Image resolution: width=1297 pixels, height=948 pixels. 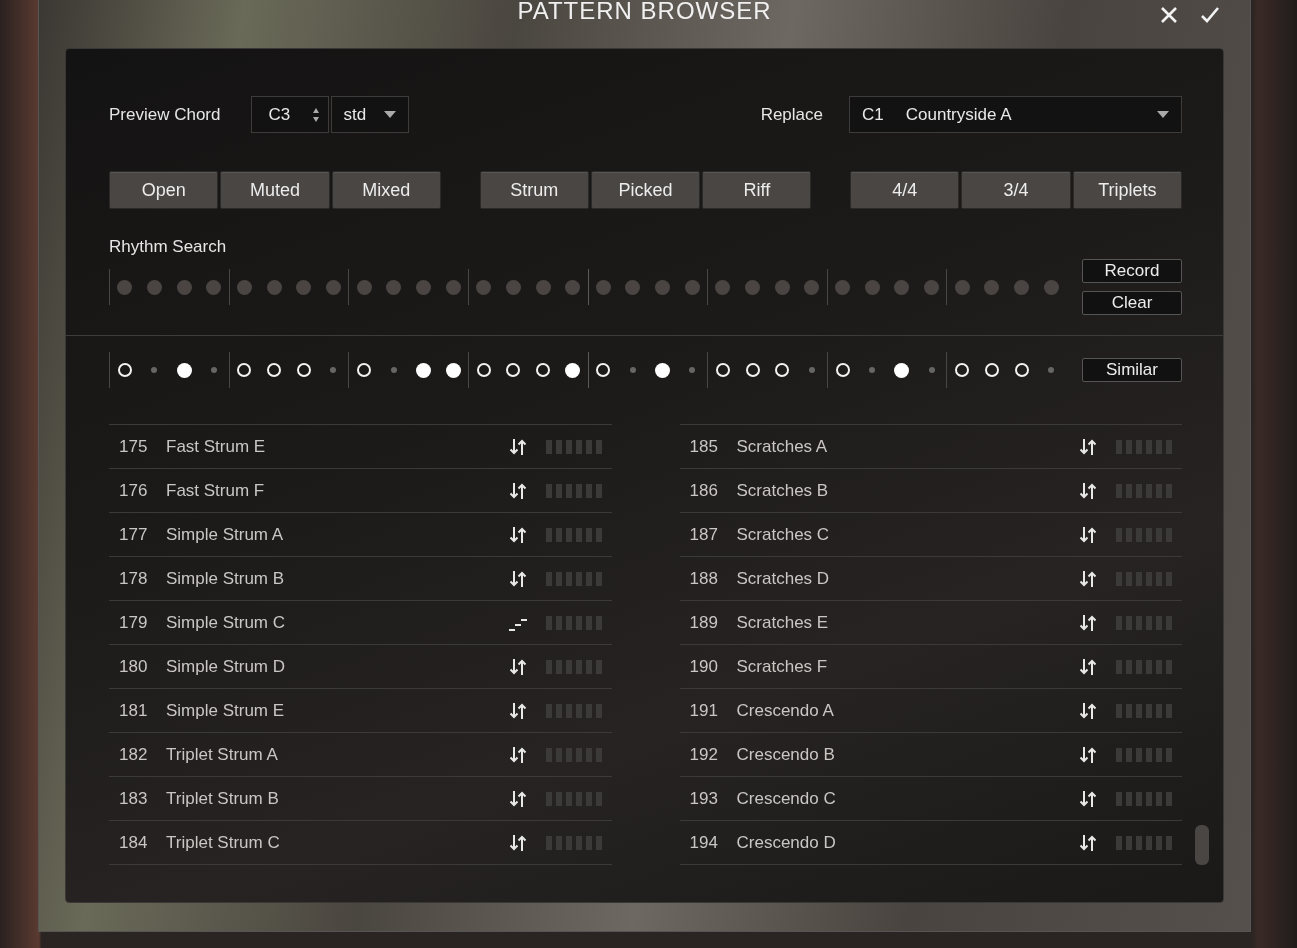 I want to click on pattern-name: Crescendo A, so click(x=785, y=710).